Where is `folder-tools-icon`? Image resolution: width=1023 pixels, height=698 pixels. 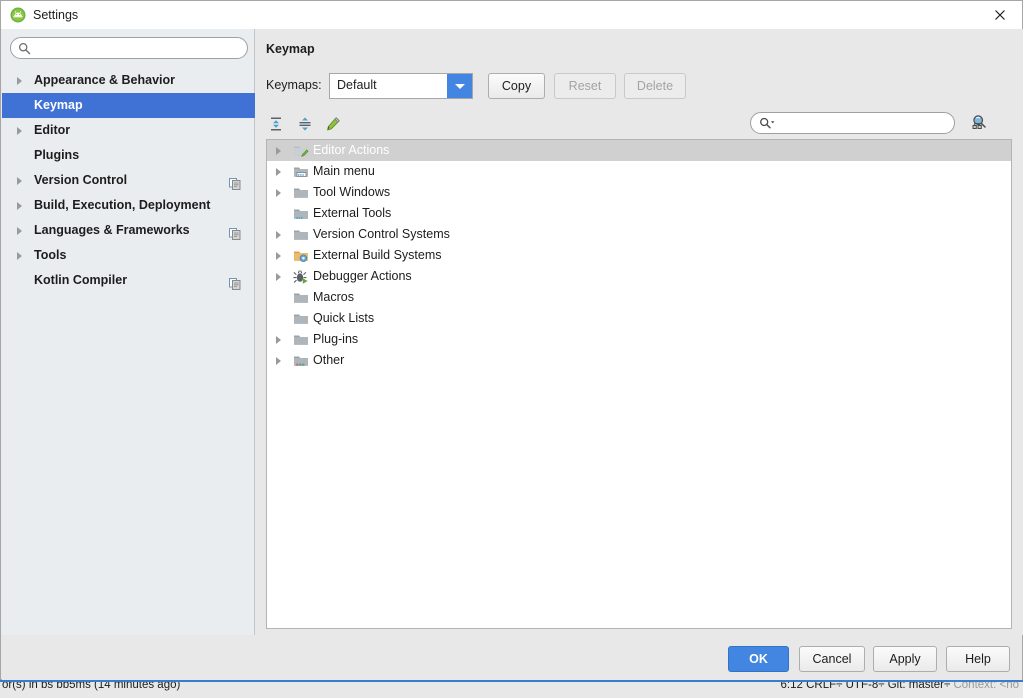 folder-tools-icon is located at coordinates (301, 214).